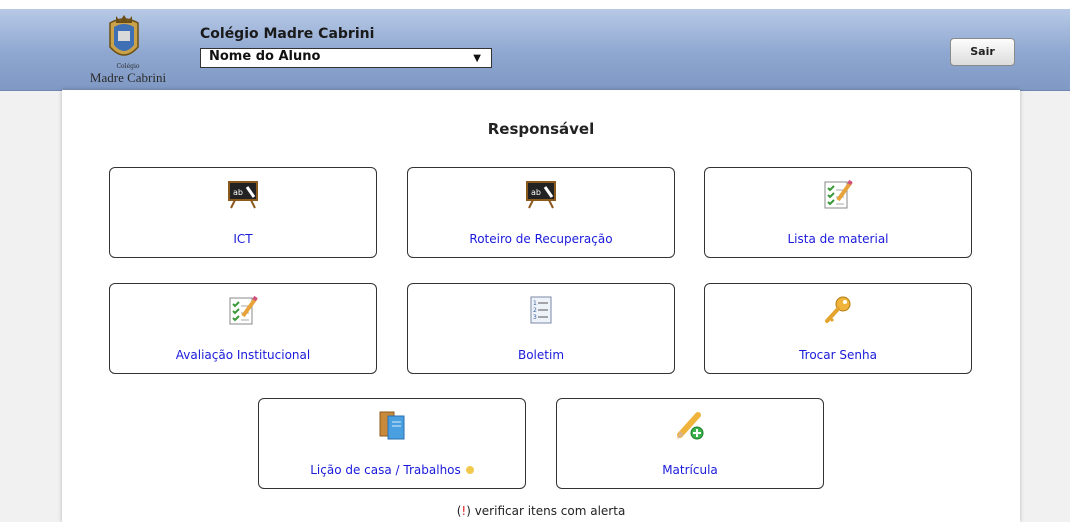  Describe the element at coordinates (469, 470) in the screenshot. I see `alert-dot-icon` at that location.